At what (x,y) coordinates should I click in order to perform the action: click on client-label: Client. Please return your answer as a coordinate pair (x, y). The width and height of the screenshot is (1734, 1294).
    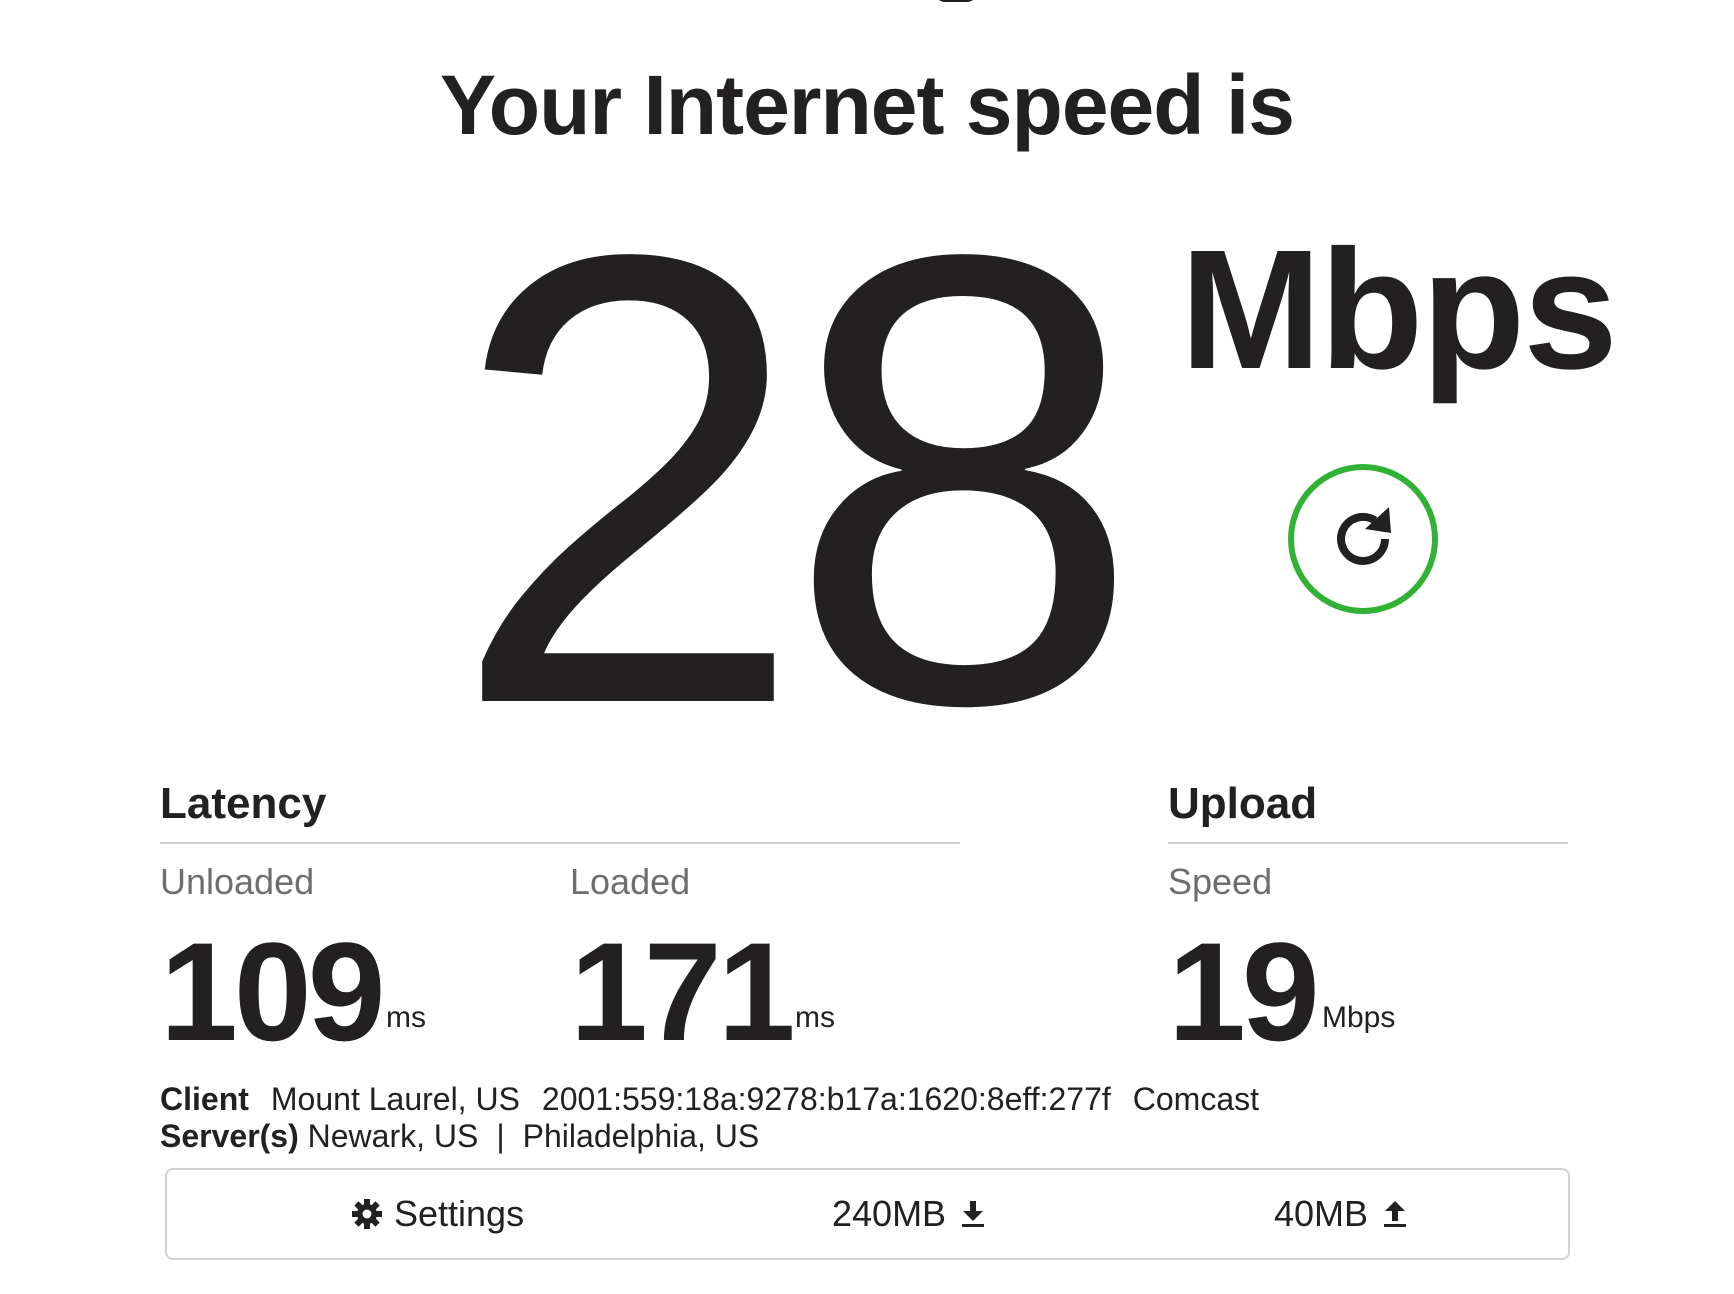
    Looking at the image, I should click on (204, 1099).